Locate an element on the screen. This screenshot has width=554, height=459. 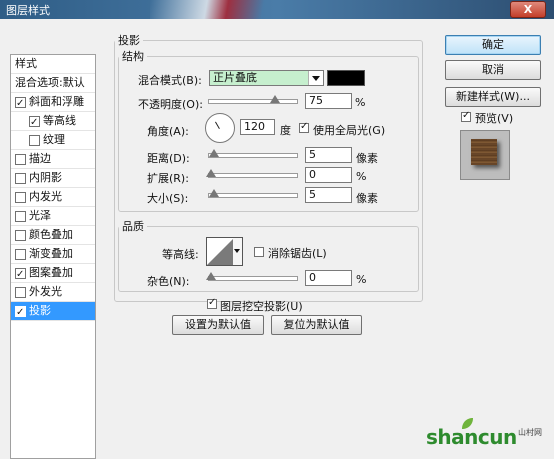
reset-default-button: 复位为默认值 is located at coordinates (316, 325).